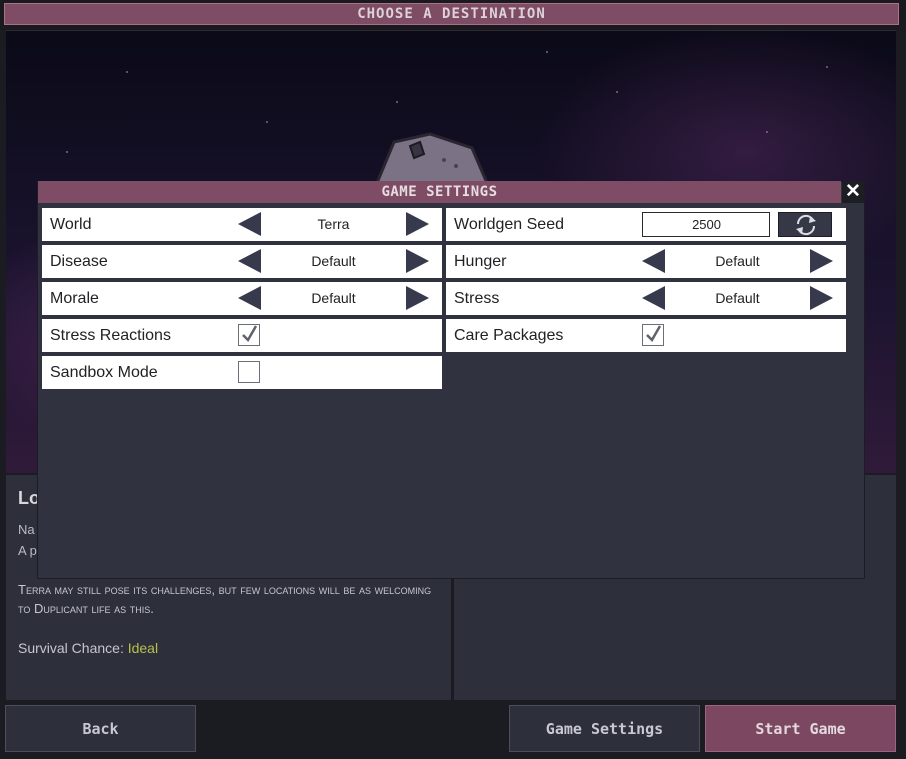  Describe the element at coordinates (143, 648) in the screenshot. I see `survival-value: Ideal` at that location.